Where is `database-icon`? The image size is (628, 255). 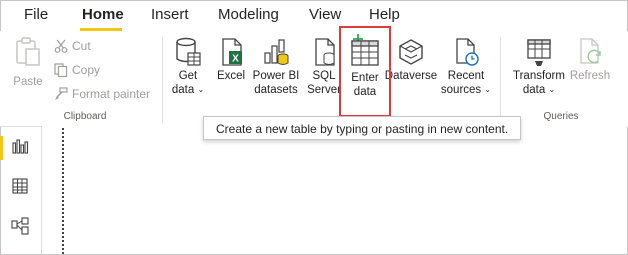
database-icon is located at coordinates (188, 51).